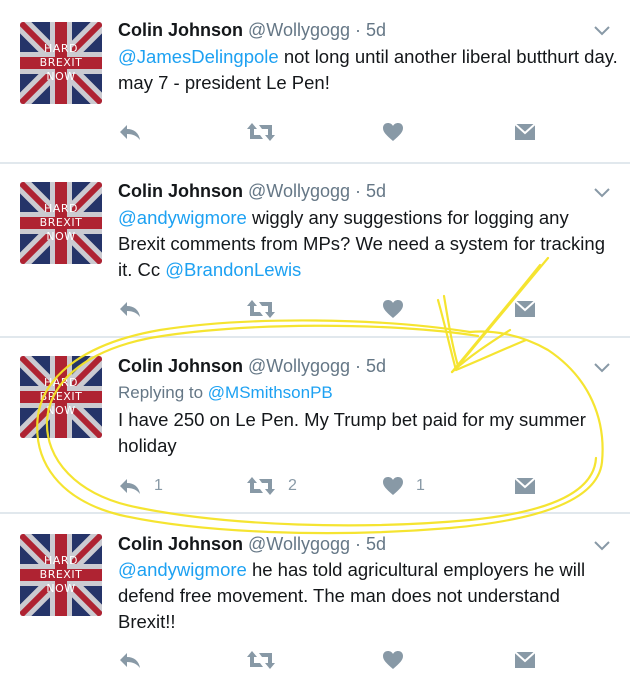 This screenshot has width=630, height=684. I want to click on replying-to-line: Replying to @MSmithsonPB, so click(368, 393).